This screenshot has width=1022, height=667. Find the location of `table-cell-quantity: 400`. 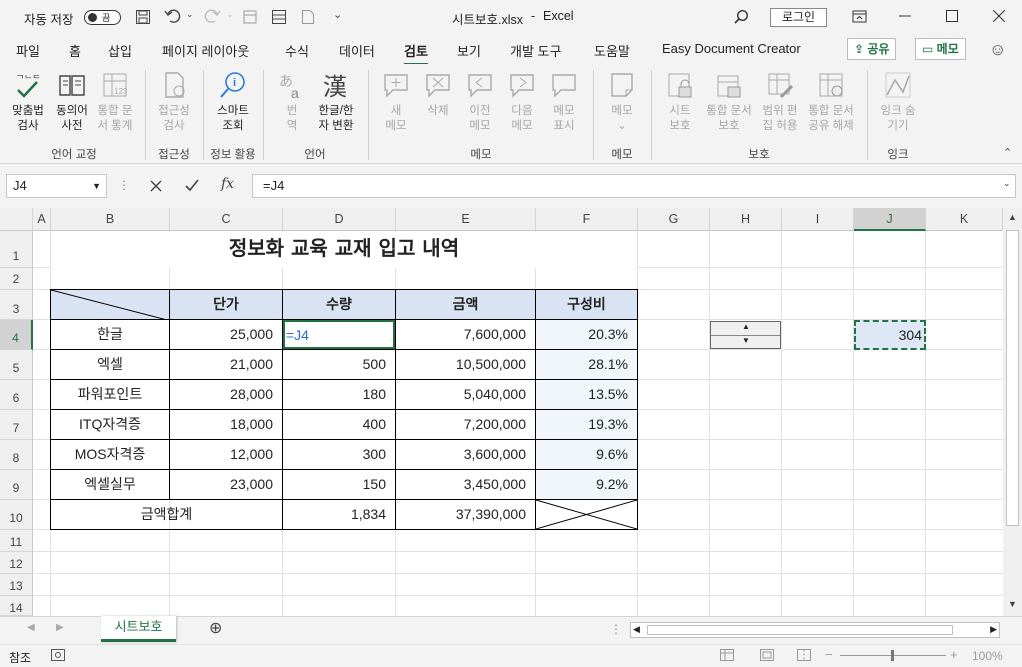

table-cell-quantity: 400 is located at coordinates (339, 424).